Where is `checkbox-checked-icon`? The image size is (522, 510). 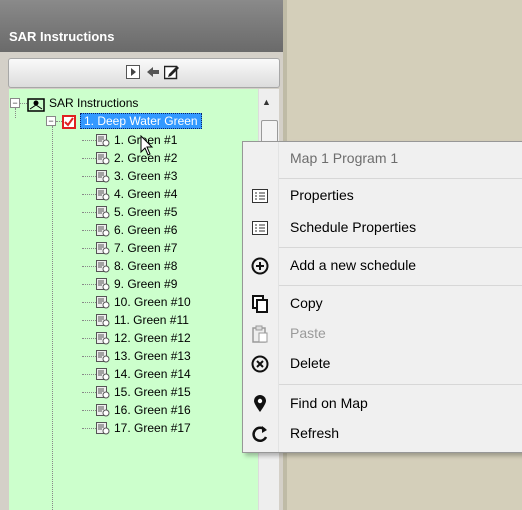
checkbox-checked-icon is located at coordinates (69, 121).